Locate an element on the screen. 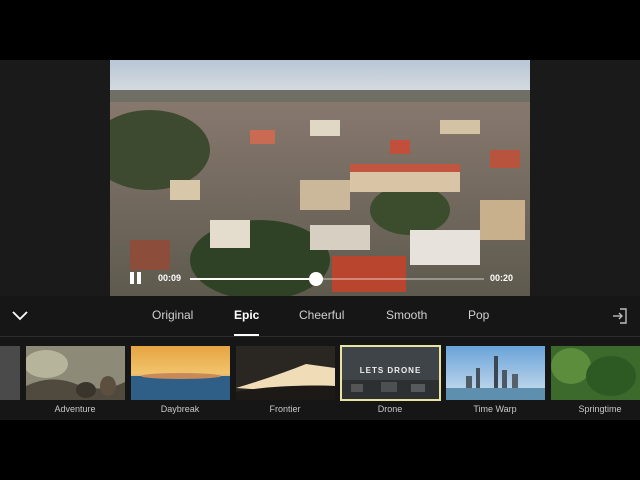  drone-overlay-text: LETS DRONE is located at coordinates (390, 370).